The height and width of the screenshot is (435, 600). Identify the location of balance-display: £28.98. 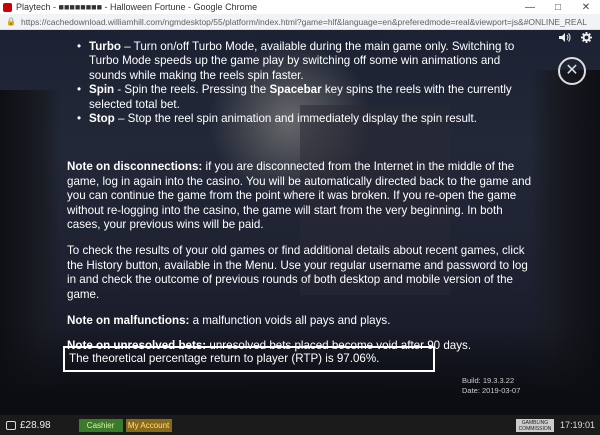
(28, 425).